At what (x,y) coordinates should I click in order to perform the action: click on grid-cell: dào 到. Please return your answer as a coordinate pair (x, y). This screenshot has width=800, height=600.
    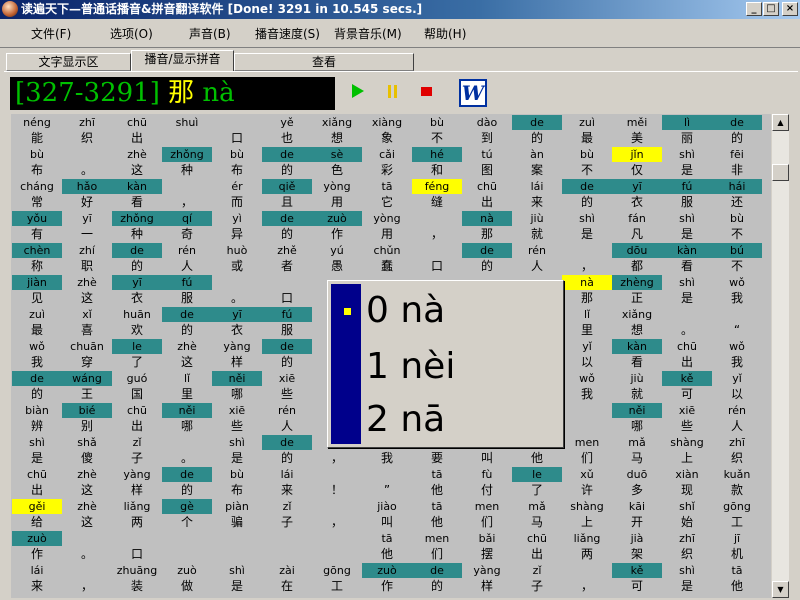
    Looking at the image, I should click on (487, 130).